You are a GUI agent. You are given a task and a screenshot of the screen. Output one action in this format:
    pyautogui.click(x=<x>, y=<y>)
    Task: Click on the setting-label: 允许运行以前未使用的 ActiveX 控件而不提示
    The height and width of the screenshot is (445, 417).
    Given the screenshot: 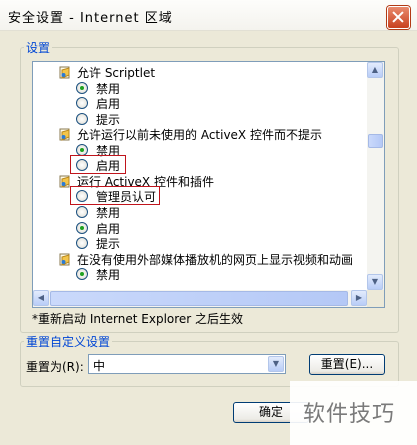 What is the action you would take?
    pyautogui.click(x=199, y=135)
    